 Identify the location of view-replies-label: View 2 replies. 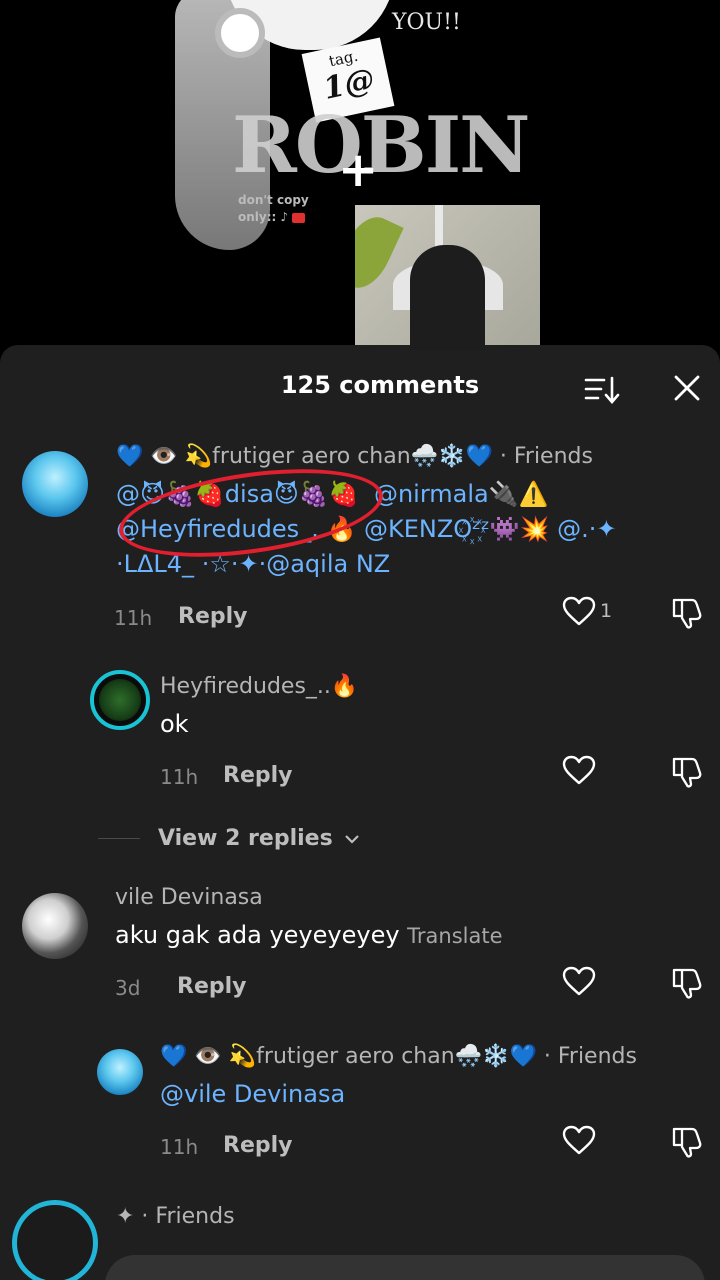
(245, 838).